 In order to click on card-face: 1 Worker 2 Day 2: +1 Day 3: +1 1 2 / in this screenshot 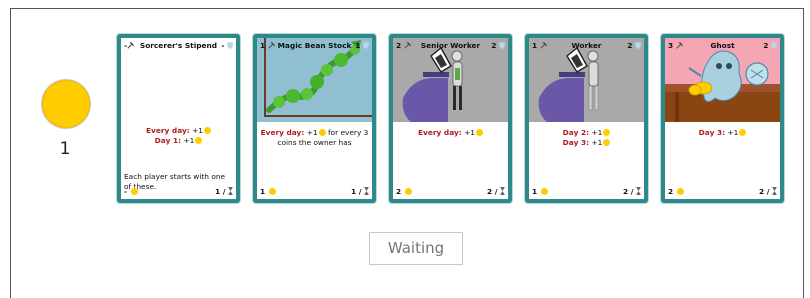, I will do `click(586, 118)`.